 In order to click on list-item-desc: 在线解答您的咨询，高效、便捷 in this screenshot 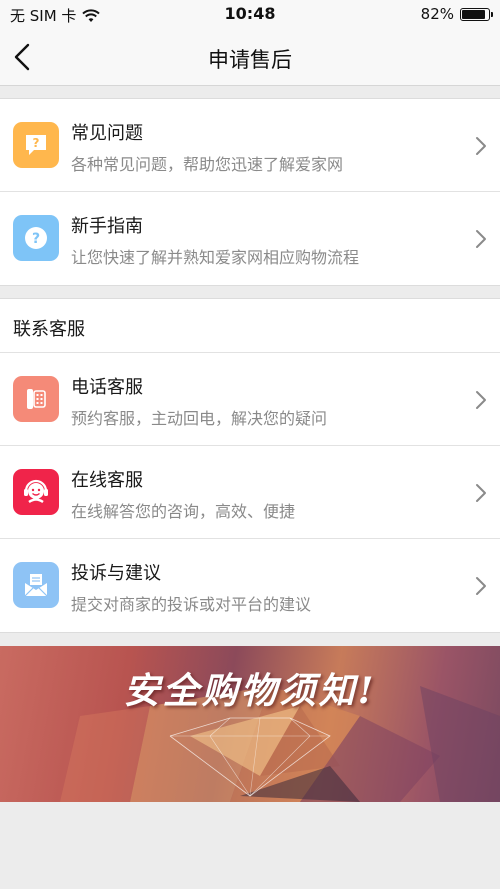, I will do `click(183, 511)`.